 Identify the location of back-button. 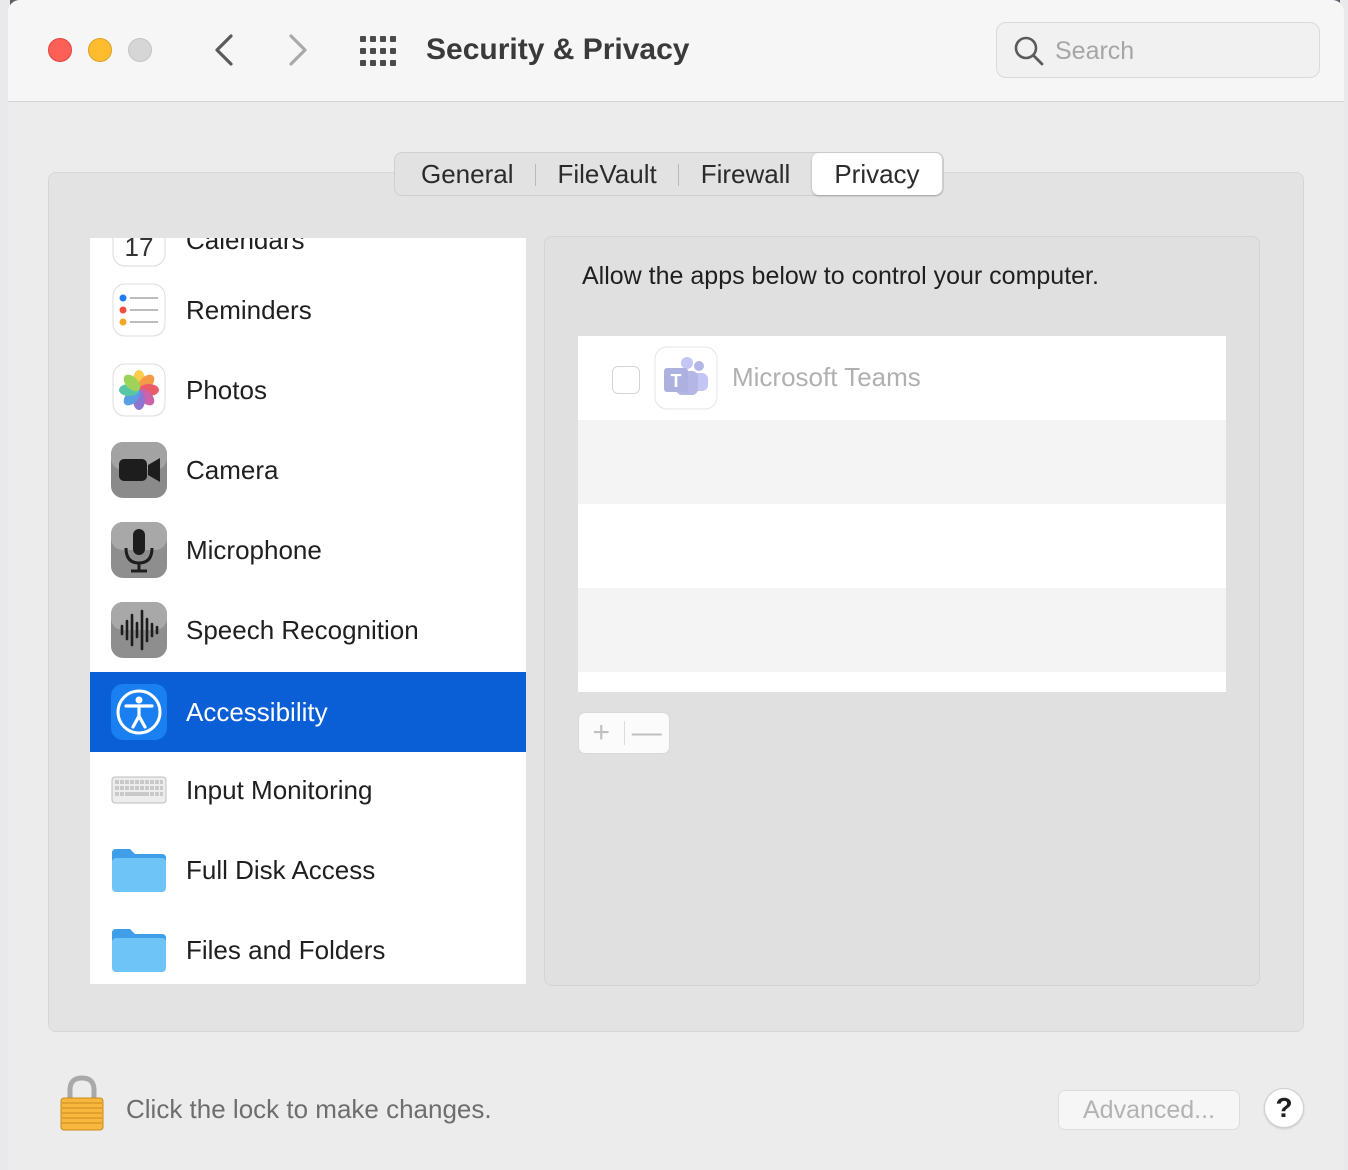
(224, 50).